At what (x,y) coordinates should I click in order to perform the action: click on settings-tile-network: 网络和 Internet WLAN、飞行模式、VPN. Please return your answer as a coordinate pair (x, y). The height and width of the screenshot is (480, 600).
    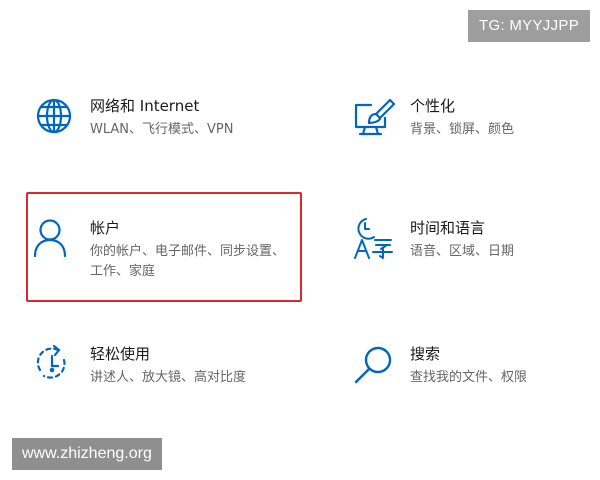
    Looking at the image, I should click on (154, 119).